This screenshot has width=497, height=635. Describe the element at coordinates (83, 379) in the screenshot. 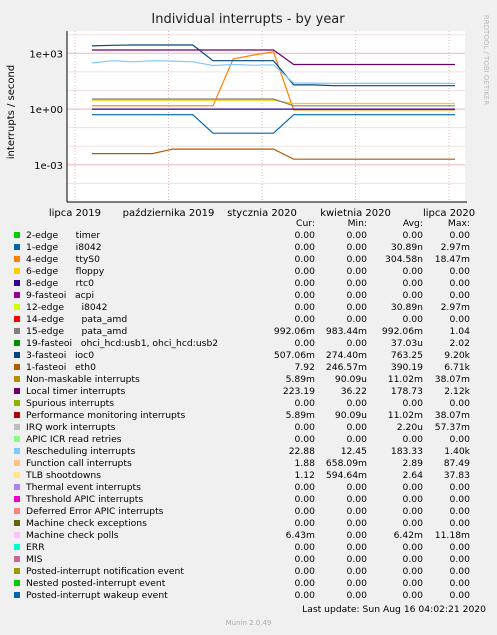

I see `legend-label: Non-maskable interrupts` at that location.